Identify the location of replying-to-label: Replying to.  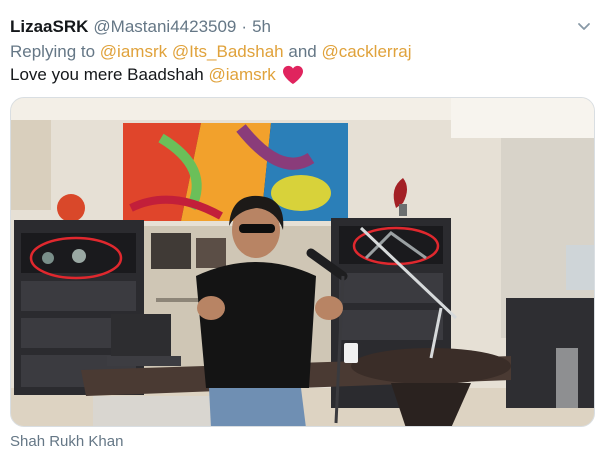
(53, 51).